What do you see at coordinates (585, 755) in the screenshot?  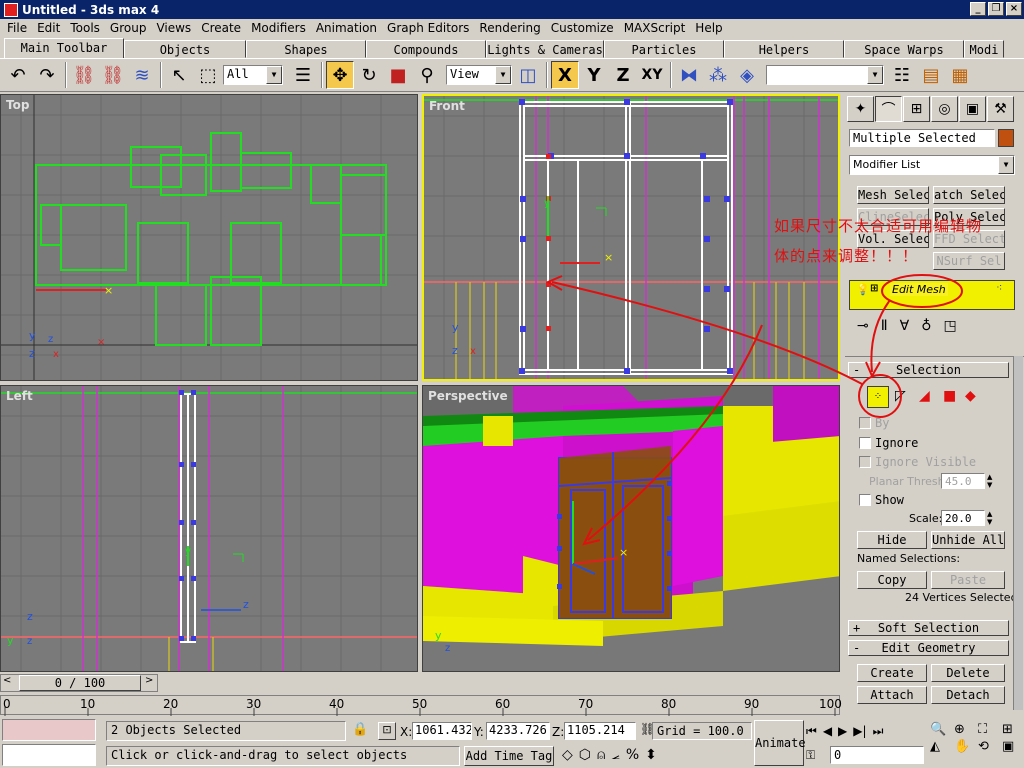 I see `crossing-selection-icon: ⬡` at bounding box center [585, 755].